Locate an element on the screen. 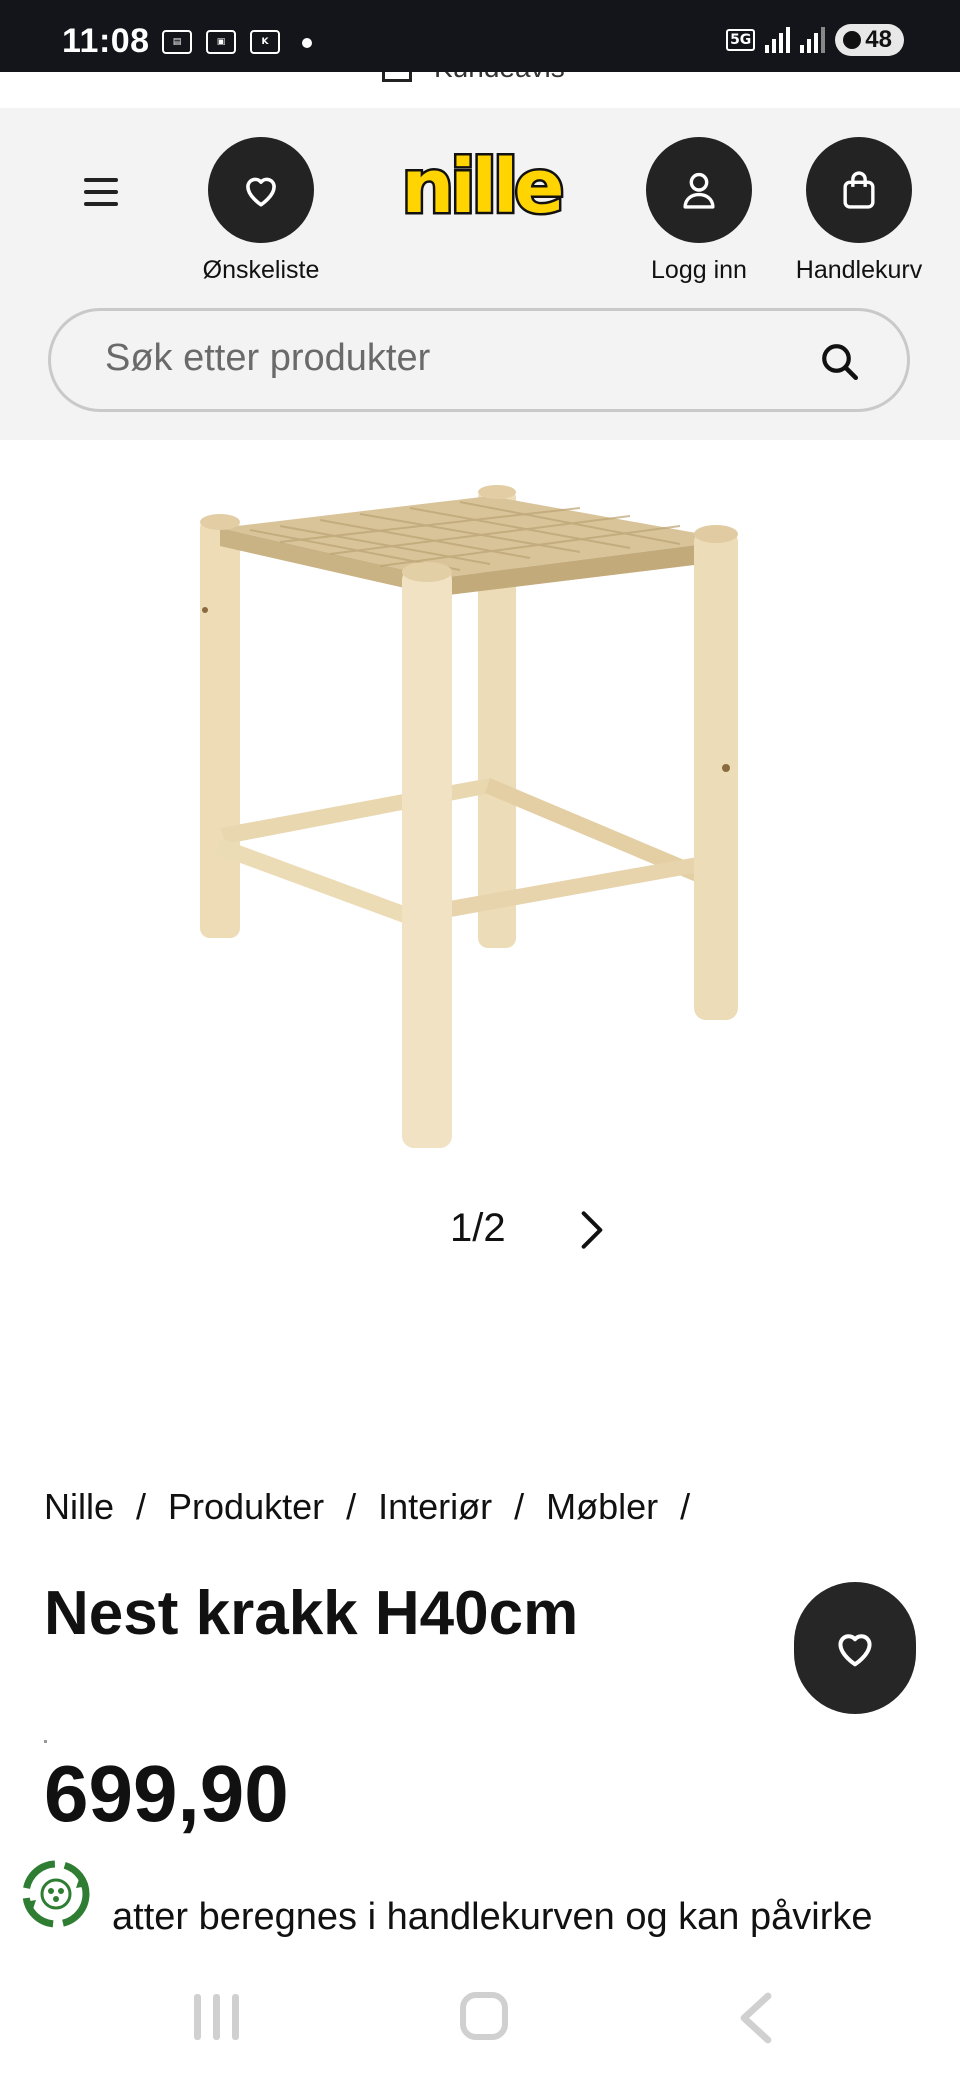 This screenshot has height=2080, width=960. pager-indicator: 1/2 is located at coordinates (478, 1228).